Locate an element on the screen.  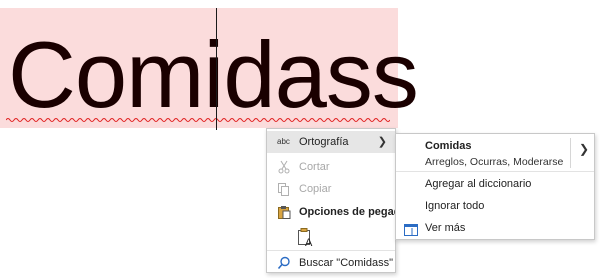
menu-item-see-more: Ver más is located at coordinates (495, 228).